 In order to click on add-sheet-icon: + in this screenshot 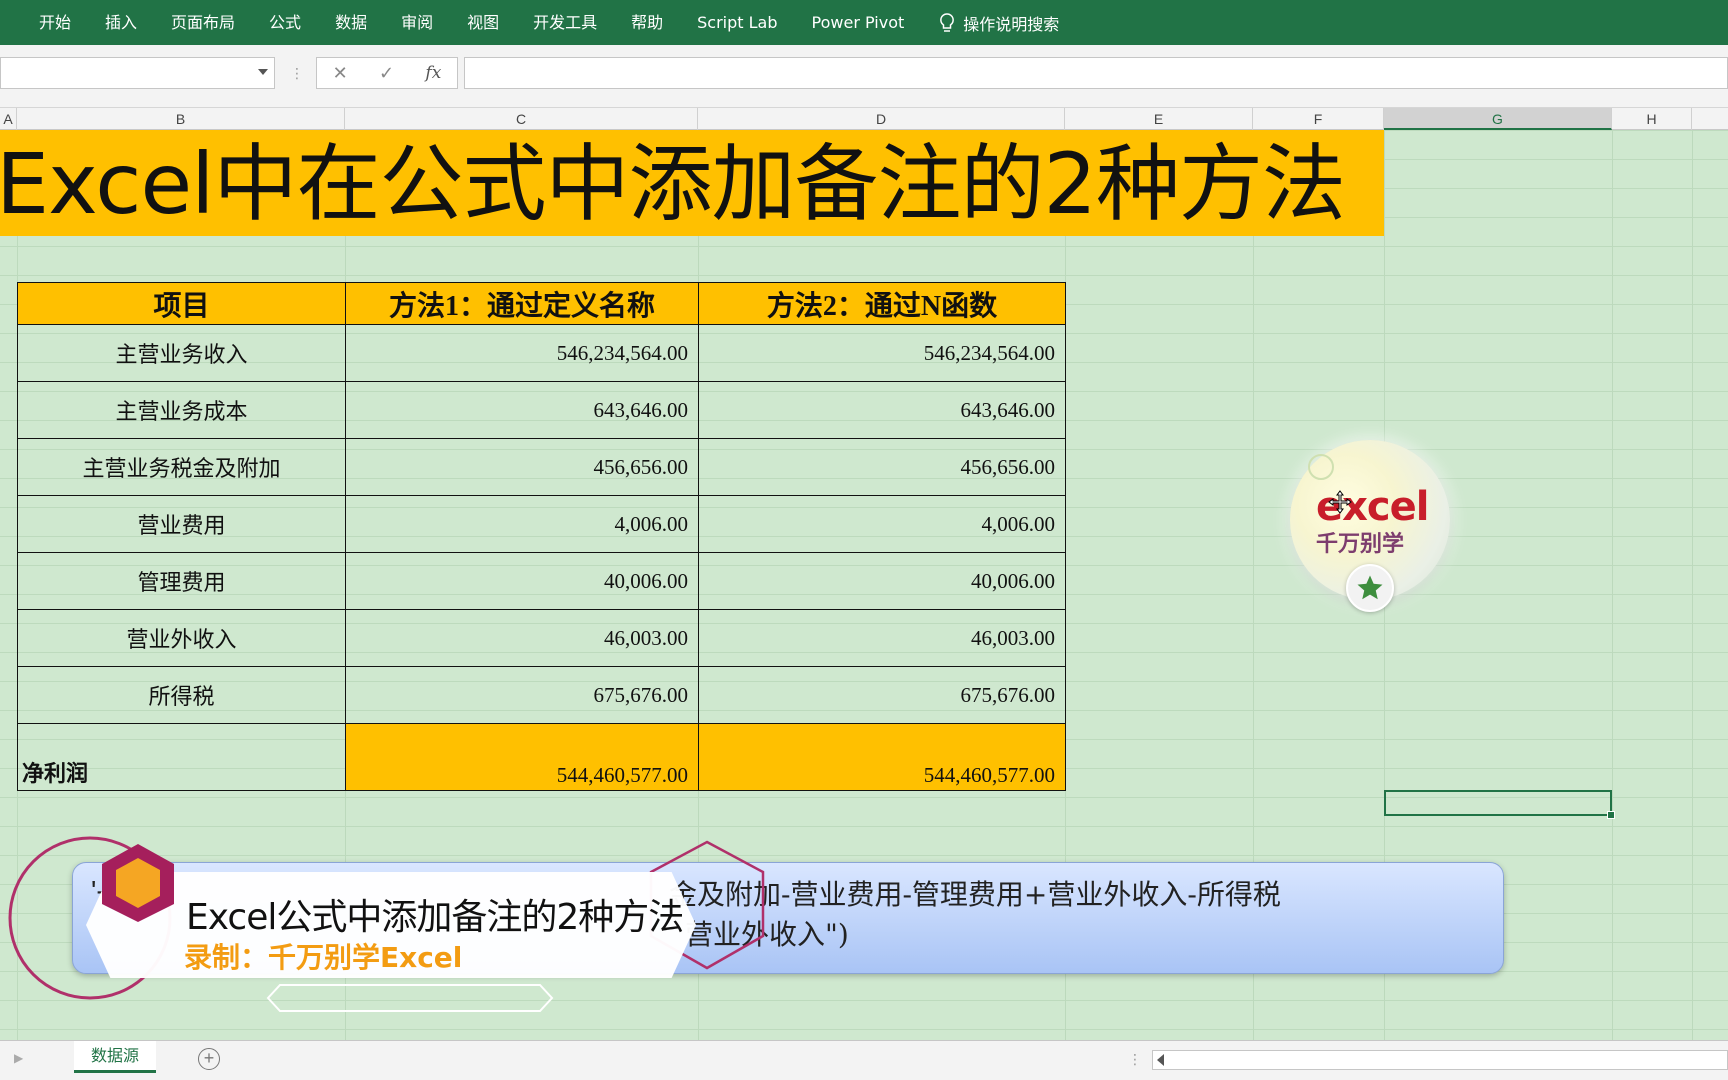, I will do `click(209, 1059)`.